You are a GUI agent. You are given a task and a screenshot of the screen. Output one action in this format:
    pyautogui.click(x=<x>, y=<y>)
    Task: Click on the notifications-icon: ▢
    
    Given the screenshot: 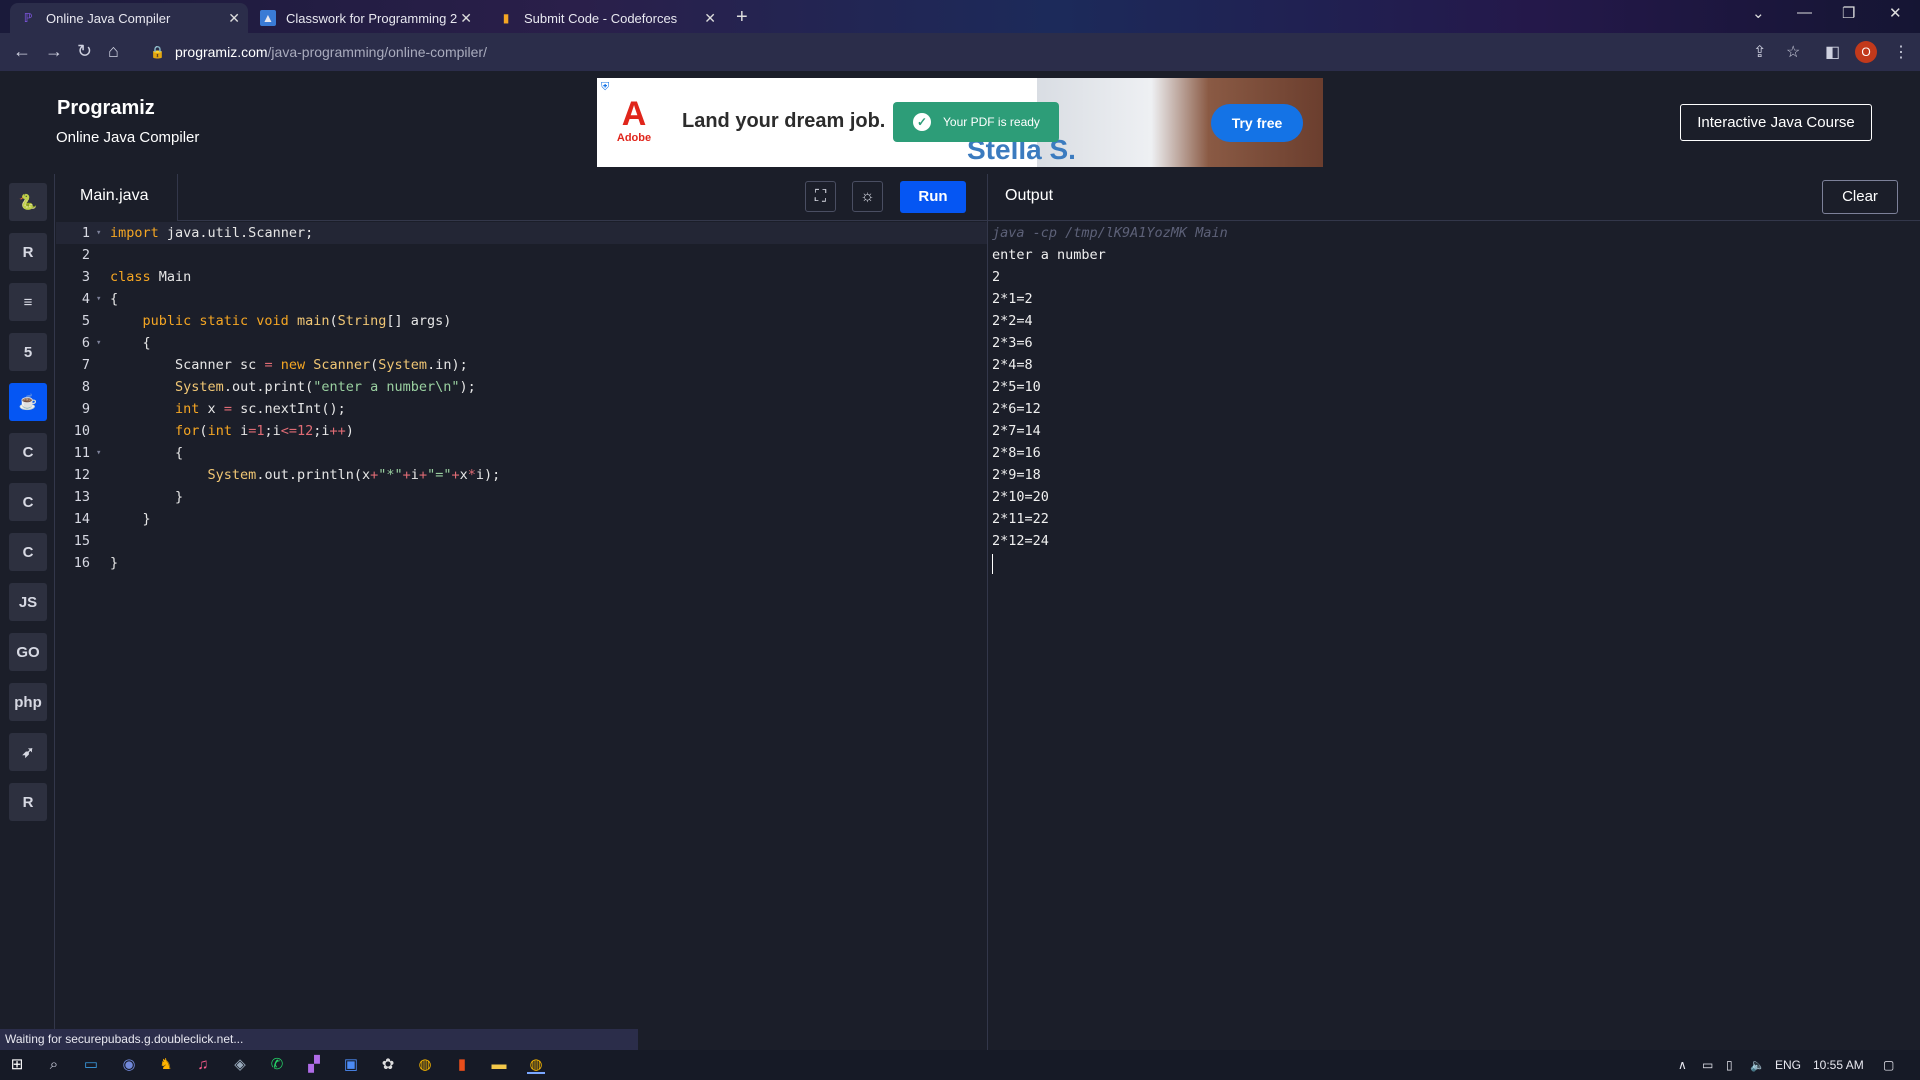 What is the action you would take?
    pyautogui.click(x=1888, y=1065)
    